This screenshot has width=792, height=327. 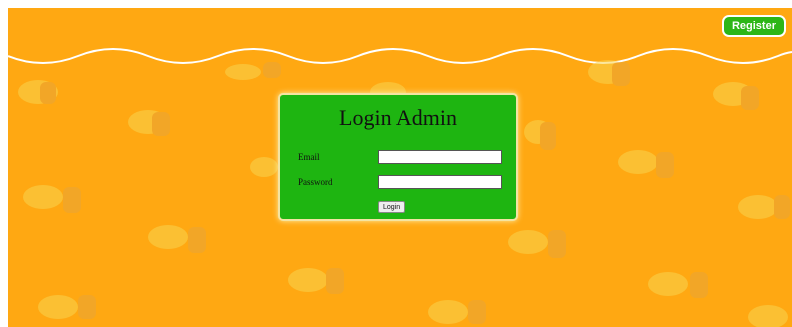 I want to click on email-field, so click(x=440, y=157).